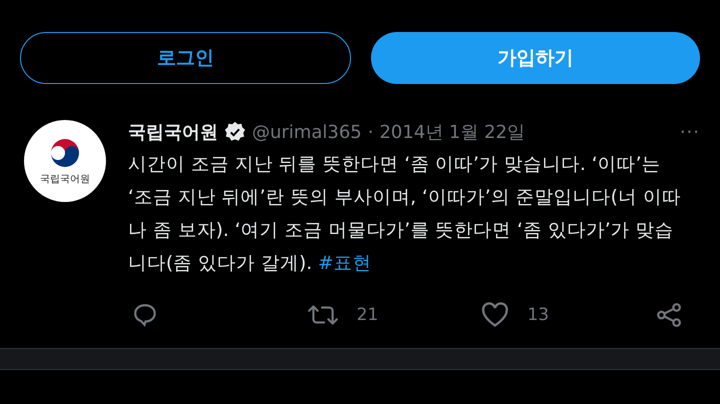 The image size is (720, 404). I want to click on avatar-label: 국립국어원, so click(65, 179).